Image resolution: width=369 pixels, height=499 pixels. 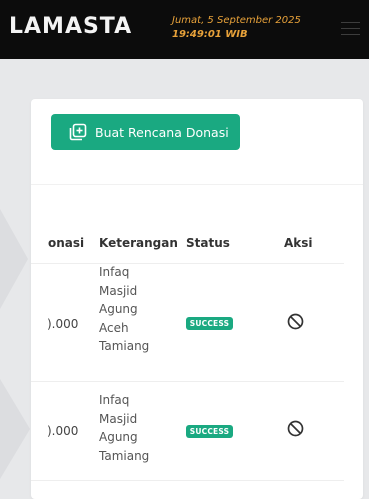 What do you see at coordinates (70, 27) in the screenshot?
I see `app-logo: LAMASTA` at bounding box center [70, 27].